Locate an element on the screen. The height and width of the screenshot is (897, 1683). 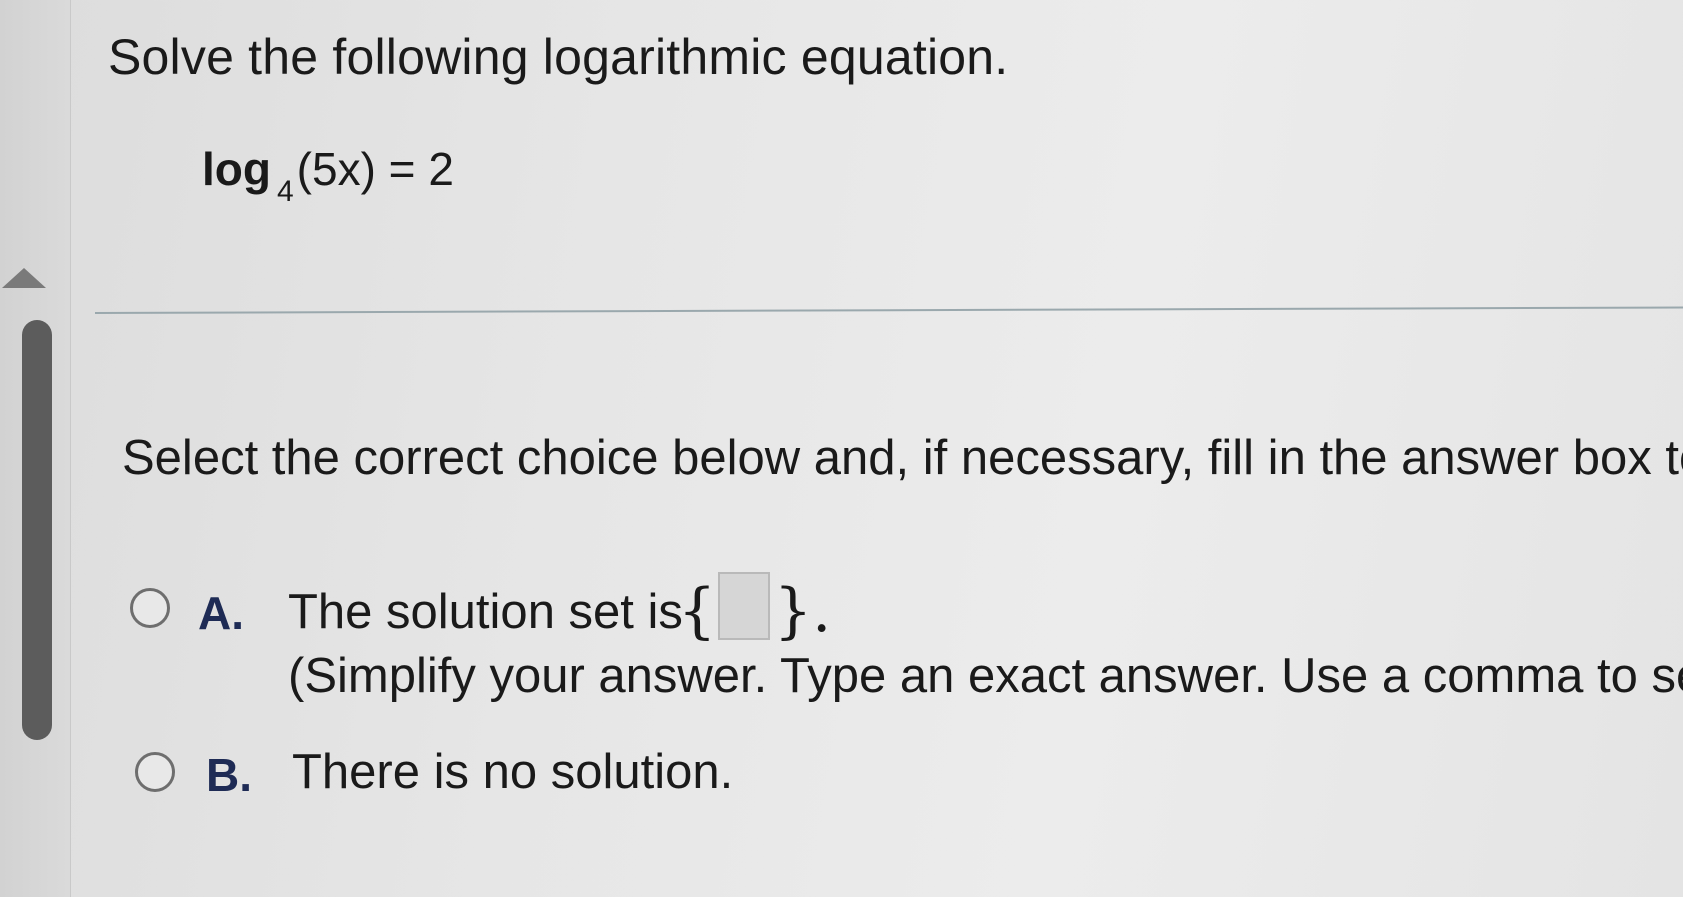
choice-a-radio is located at coordinates (150, 608).